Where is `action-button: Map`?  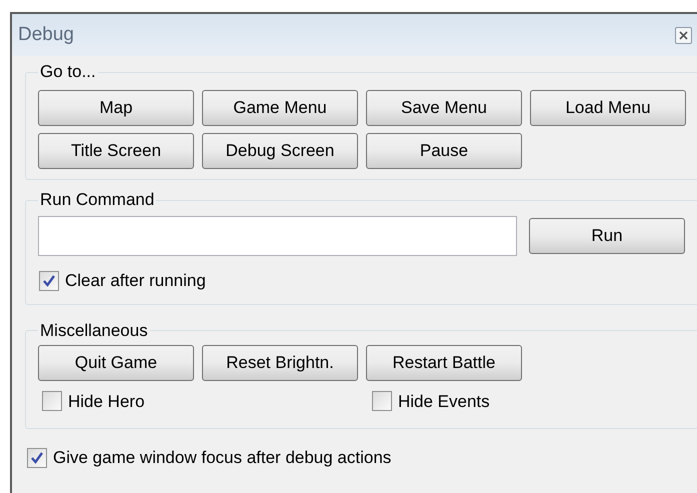 action-button: Map is located at coordinates (116, 108).